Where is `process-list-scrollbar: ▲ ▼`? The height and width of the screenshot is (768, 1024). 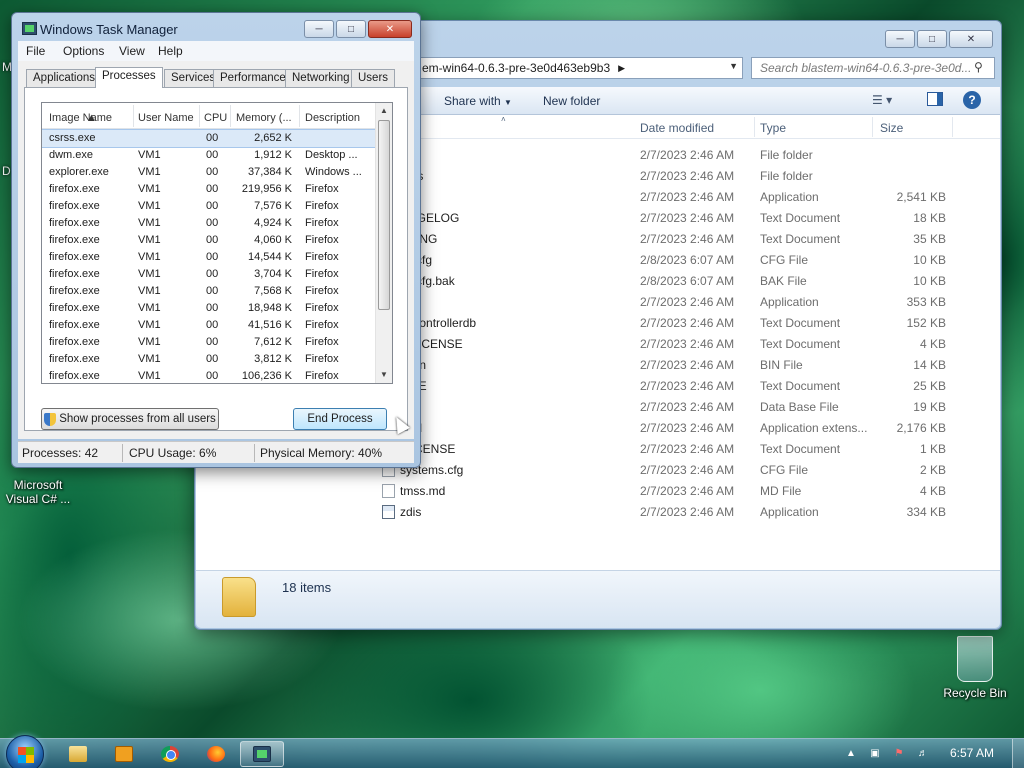 process-list-scrollbar: ▲ ▼ is located at coordinates (383, 243).